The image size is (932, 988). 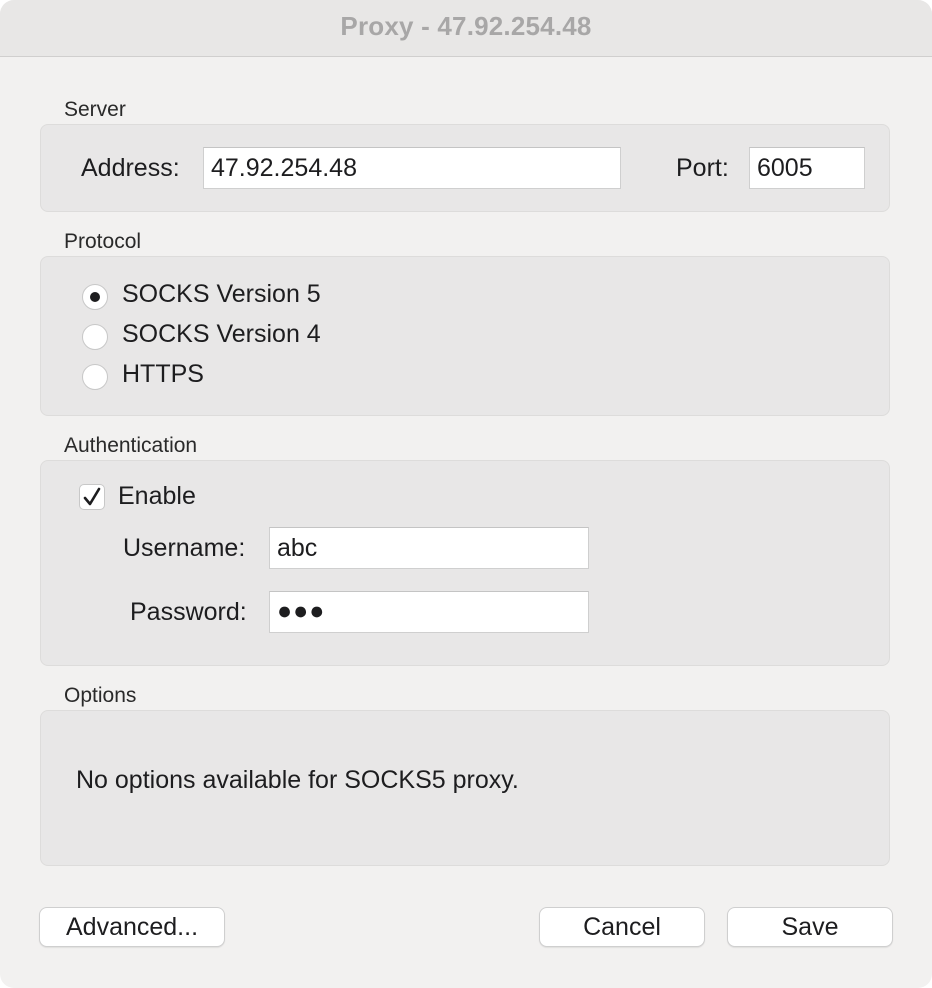 I want to click on authentication-section-label: Authentication, so click(x=131, y=445).